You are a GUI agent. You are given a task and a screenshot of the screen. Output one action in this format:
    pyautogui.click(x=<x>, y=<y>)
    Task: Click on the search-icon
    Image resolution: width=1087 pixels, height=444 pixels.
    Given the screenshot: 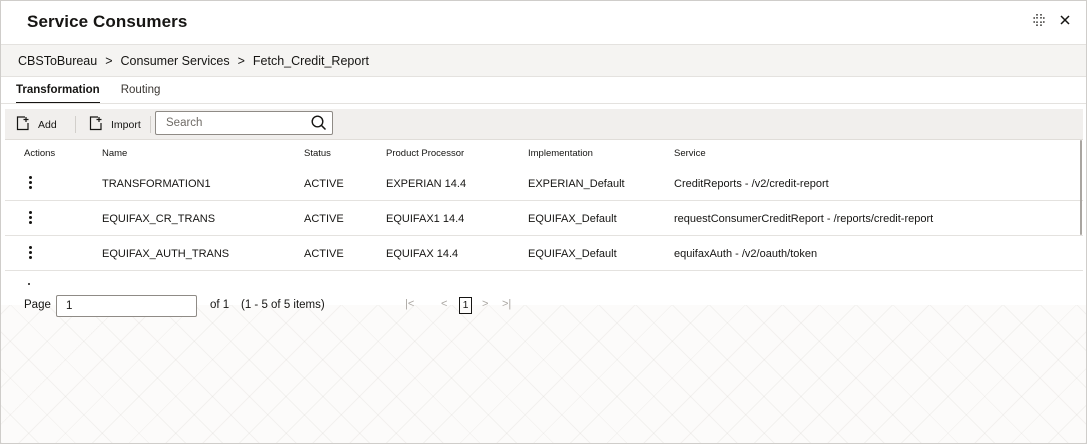 What is the action you would take?
    pyautogui.click(x=319, y=123)
    